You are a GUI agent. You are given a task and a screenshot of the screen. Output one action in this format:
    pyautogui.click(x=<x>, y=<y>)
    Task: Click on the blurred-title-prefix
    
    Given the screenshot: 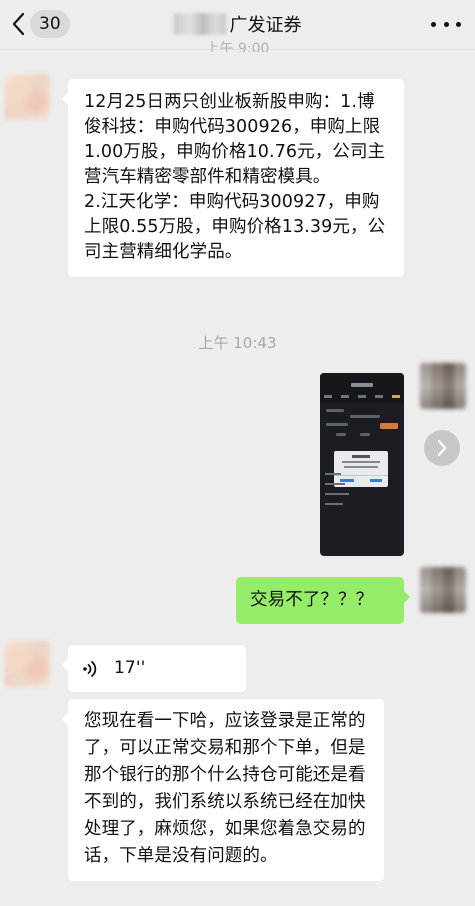 What is the action you would take?
    pyautogui.click(x=199, y=24)
    